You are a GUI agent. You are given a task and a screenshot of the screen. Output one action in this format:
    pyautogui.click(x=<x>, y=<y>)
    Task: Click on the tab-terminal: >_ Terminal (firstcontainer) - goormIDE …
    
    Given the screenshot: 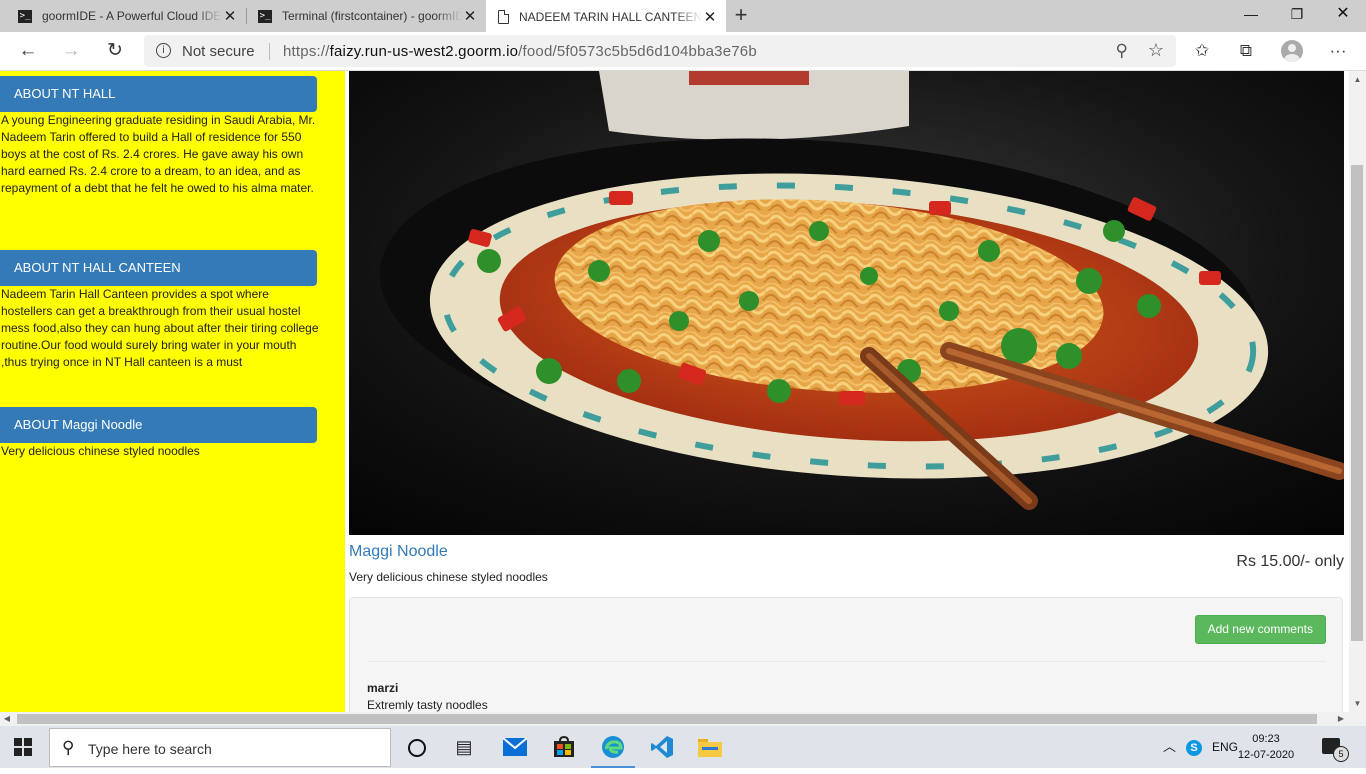 What is the action you would take?
    pyautogui.click(x=366, y=16)
    